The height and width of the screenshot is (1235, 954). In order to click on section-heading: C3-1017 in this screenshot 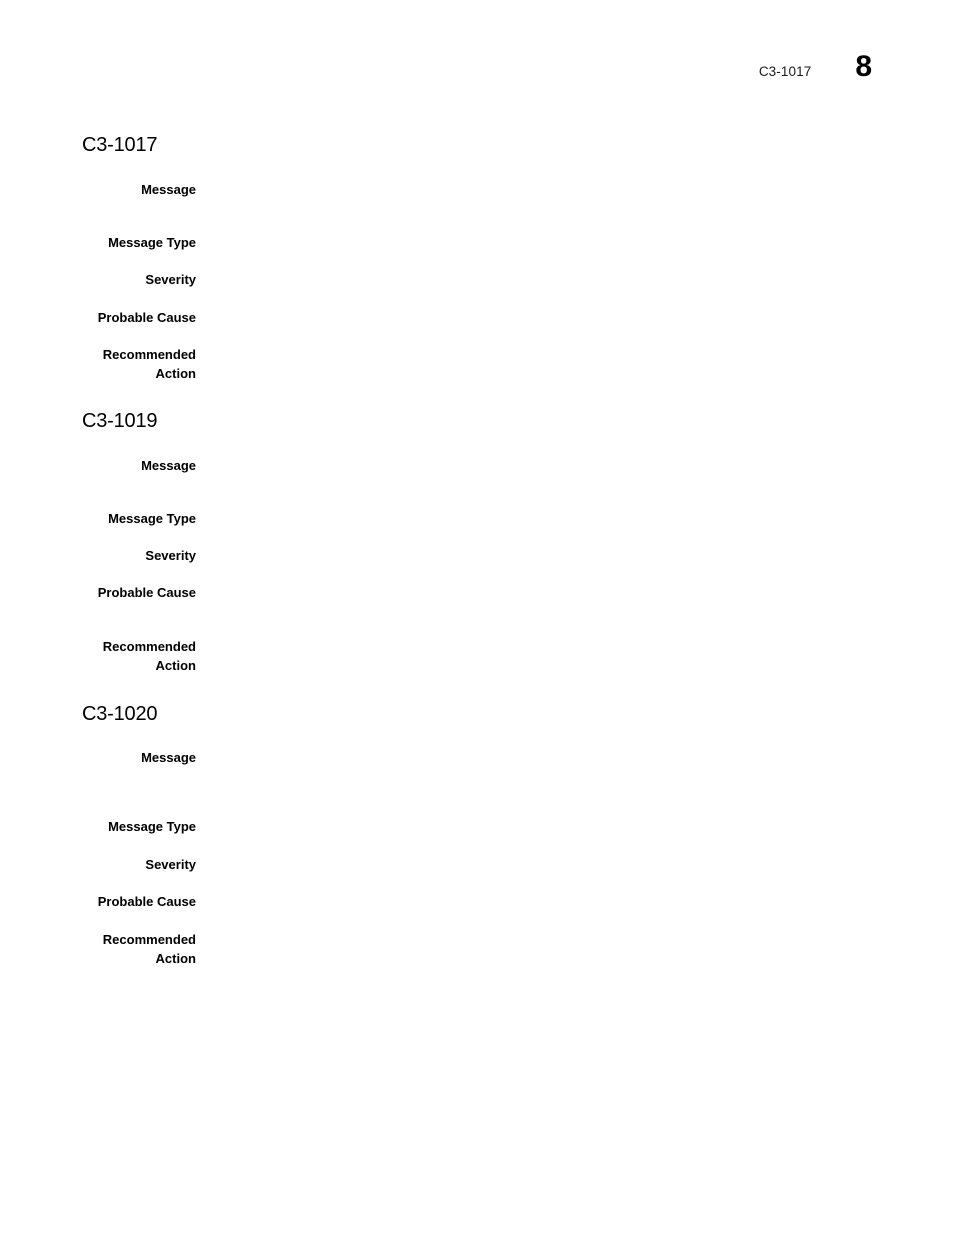, I will do `click(120, 145)`.